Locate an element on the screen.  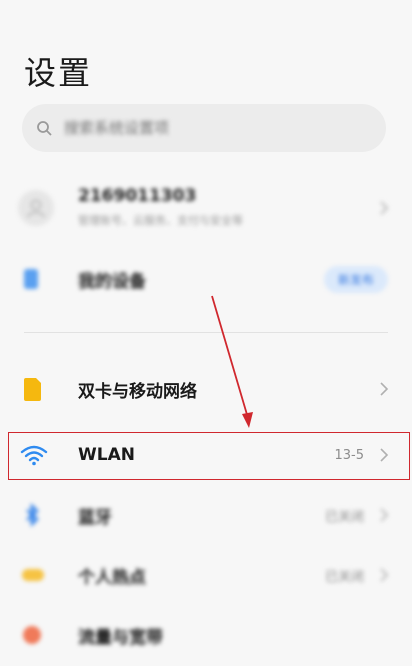
settings-item-bluetooth: 蓝牙 已关闭 is located at coordinates (206, 515).